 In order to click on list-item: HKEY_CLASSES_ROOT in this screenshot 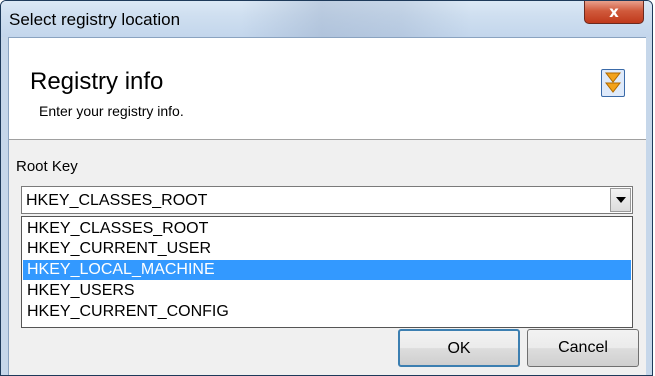, I will do `click(327, 229)`.